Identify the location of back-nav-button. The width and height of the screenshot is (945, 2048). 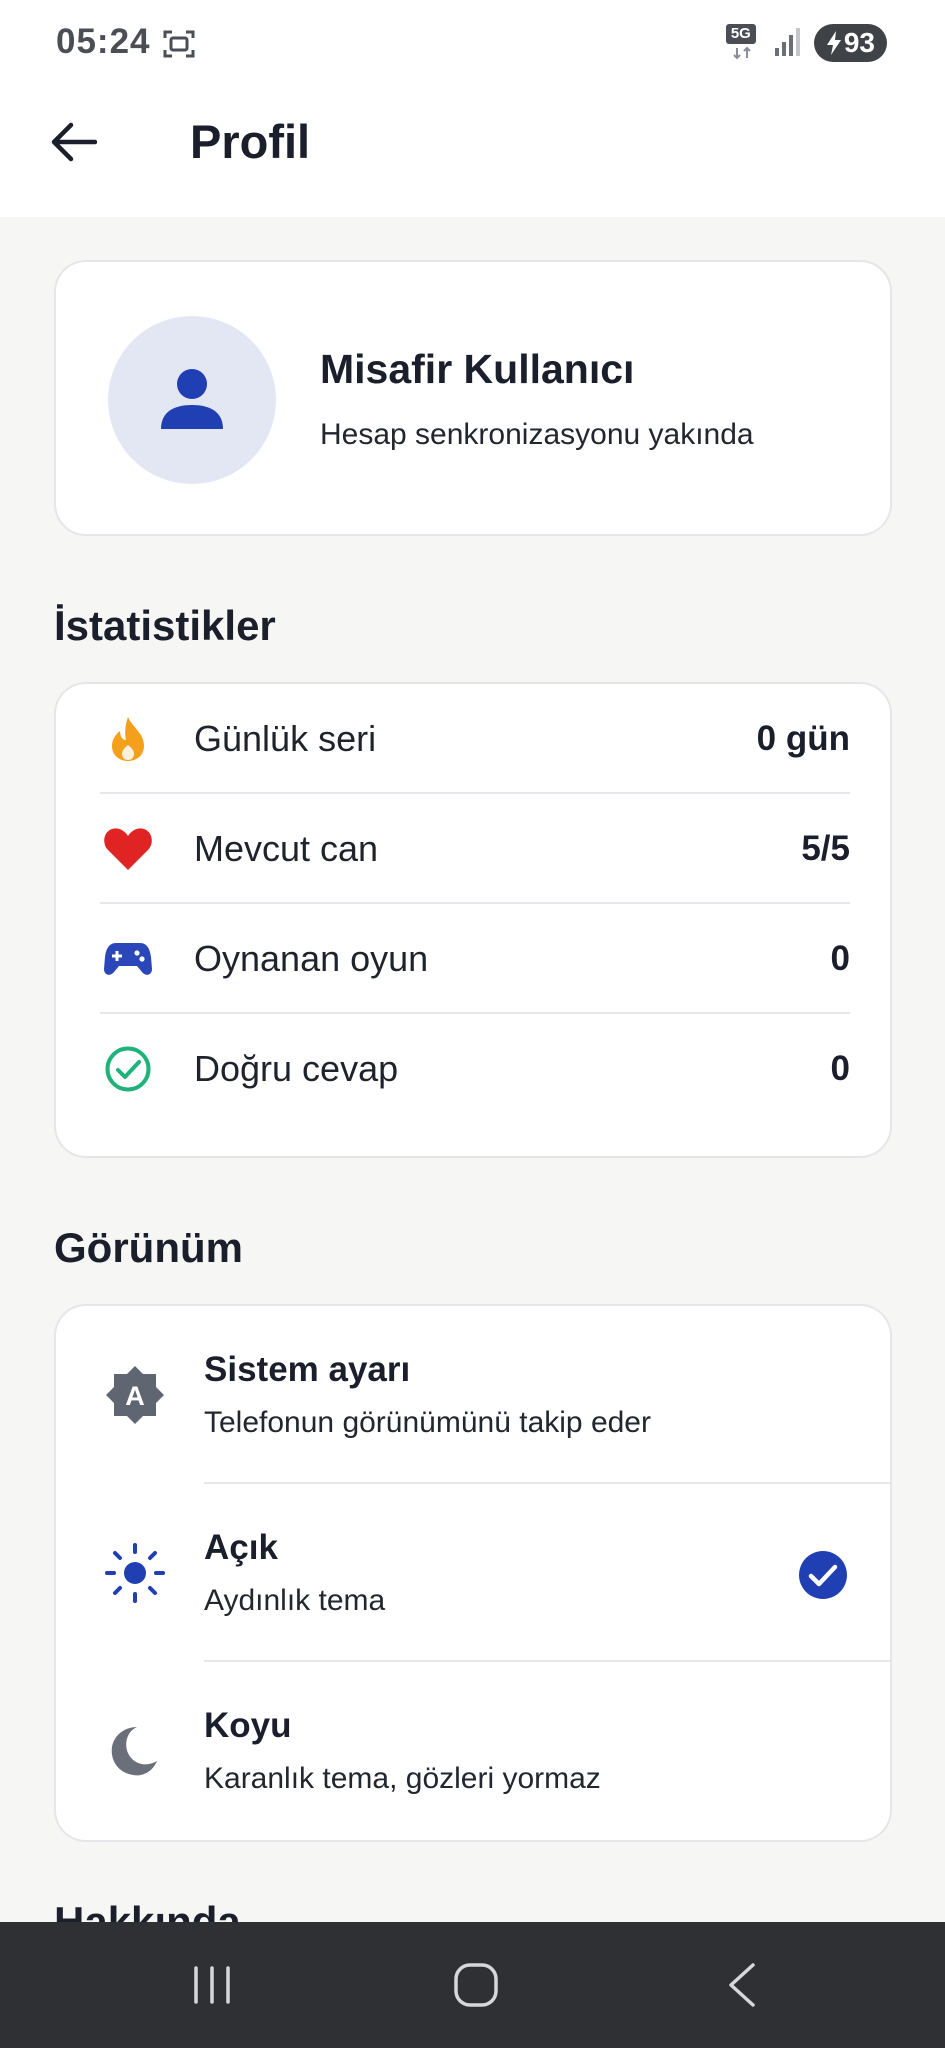
(742, 1985).